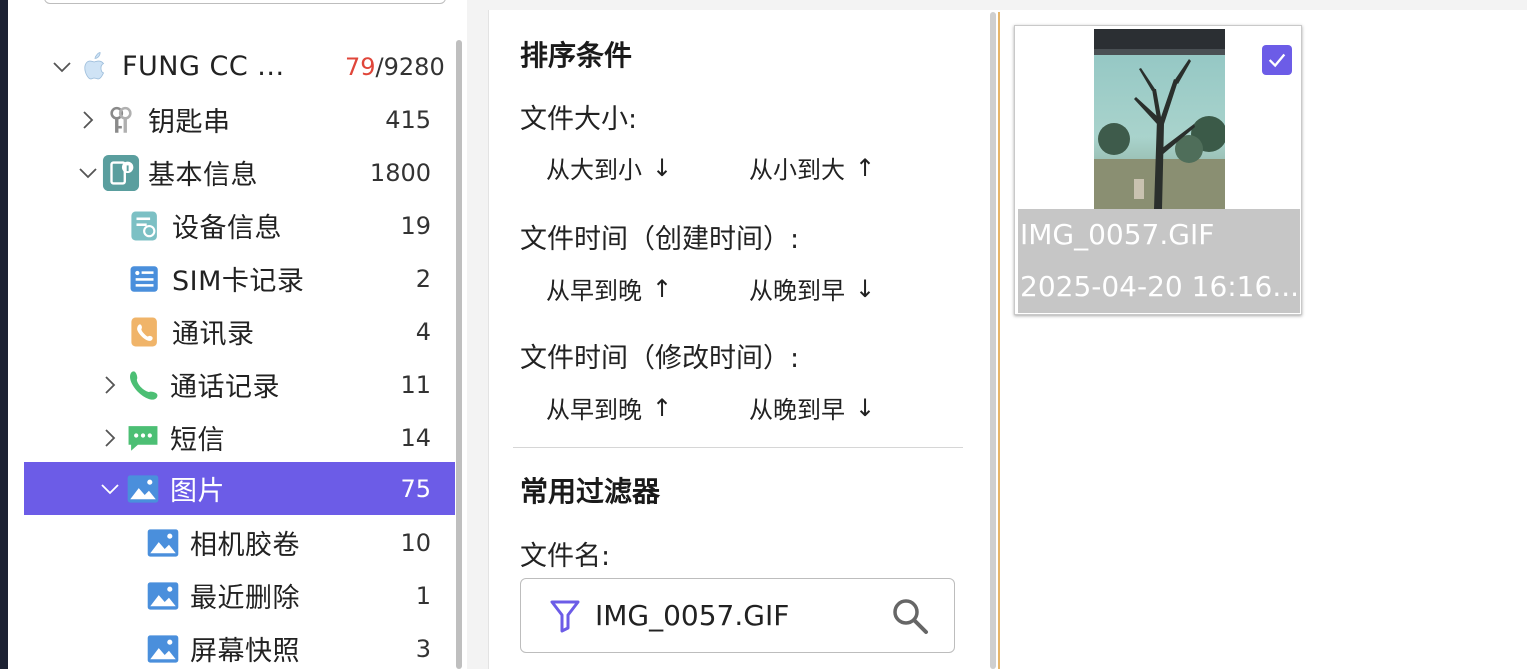 Image resolution: width=1527 pixels, height=669 pixels. Describe the element at coordinates (590, 491) in the screenshot. I see `filter-section-title: 常用过滤器` at that location.